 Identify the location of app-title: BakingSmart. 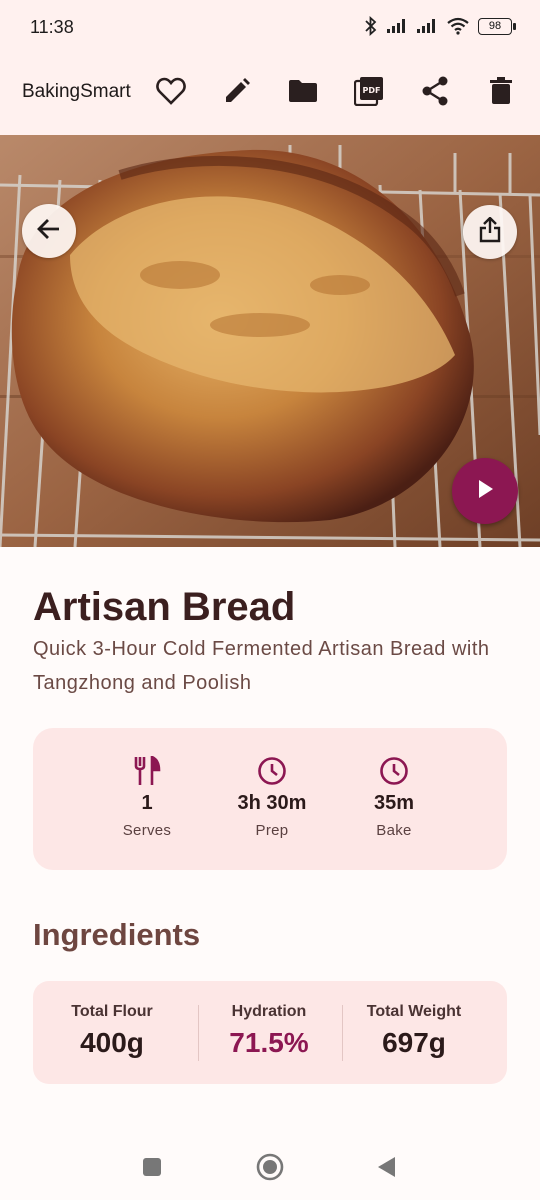
(76, 91).